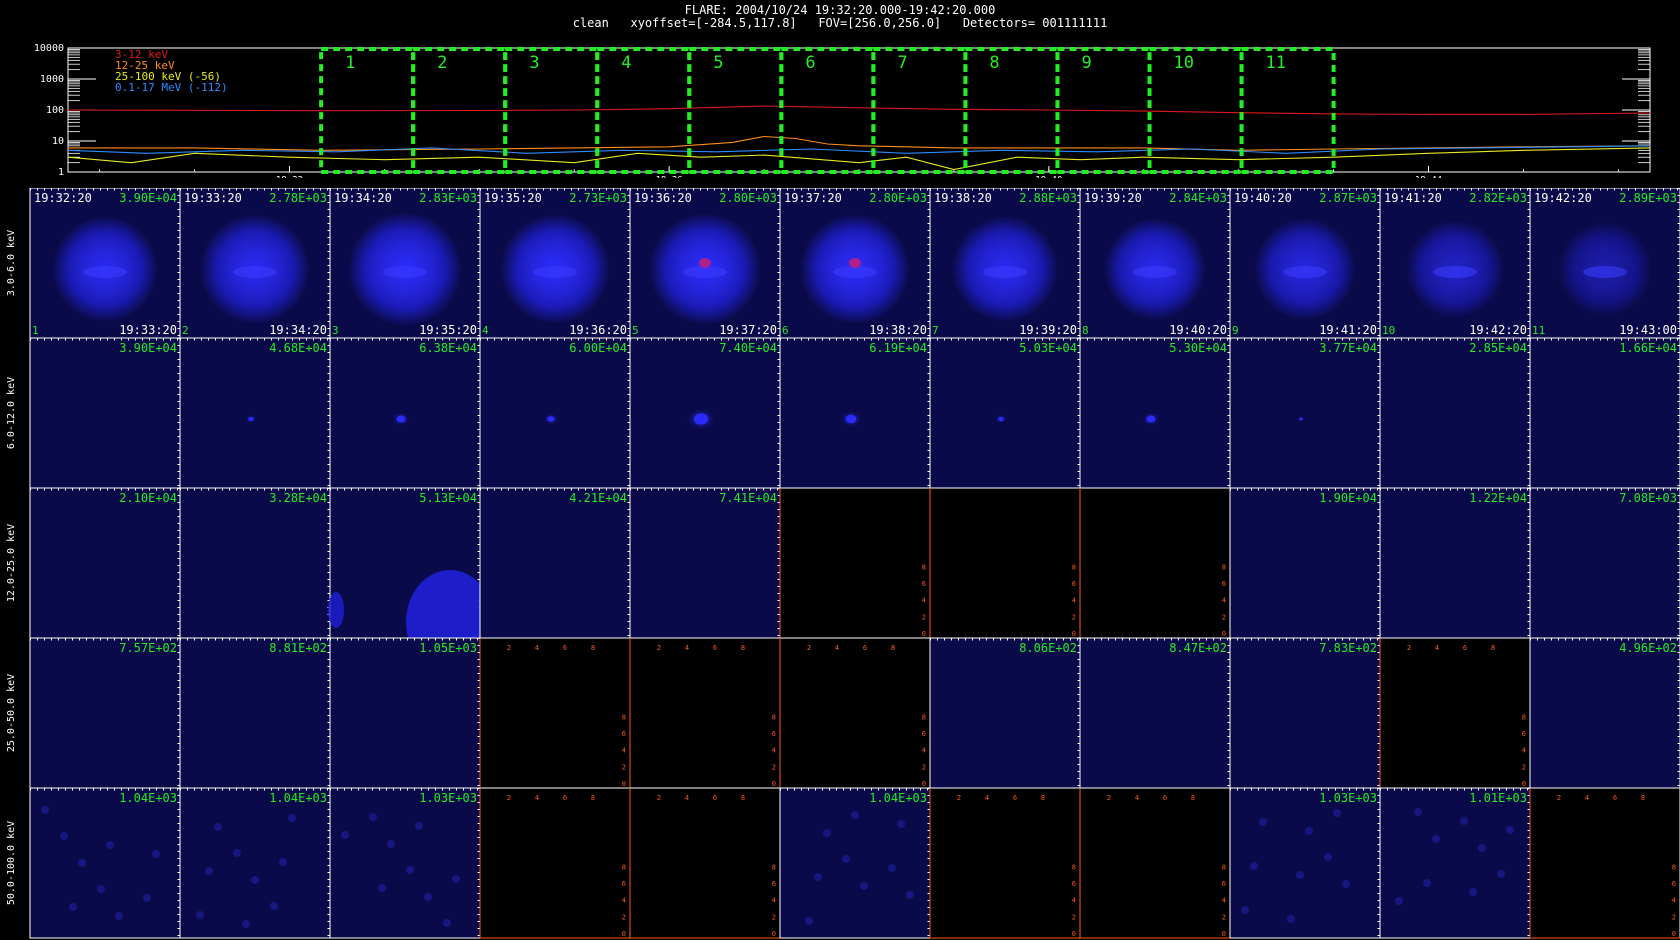  What do you see at coordinates (1498, 330) in the screenshot?
I see `image-end-time: 19:42:20` at bounding box center [1498, 330].